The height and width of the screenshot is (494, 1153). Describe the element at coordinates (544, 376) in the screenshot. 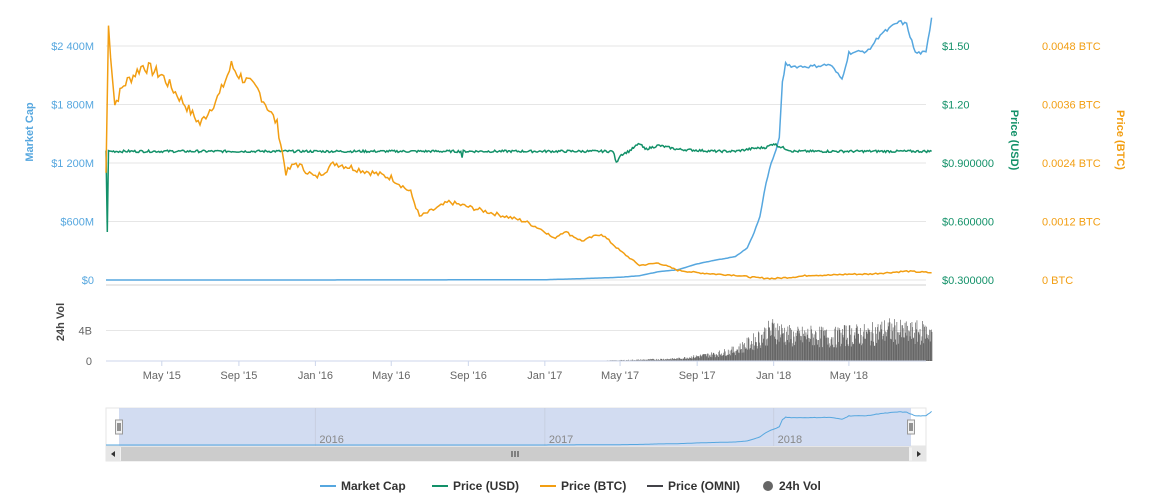

I see `x-tick-label: Jan '17` at that location.